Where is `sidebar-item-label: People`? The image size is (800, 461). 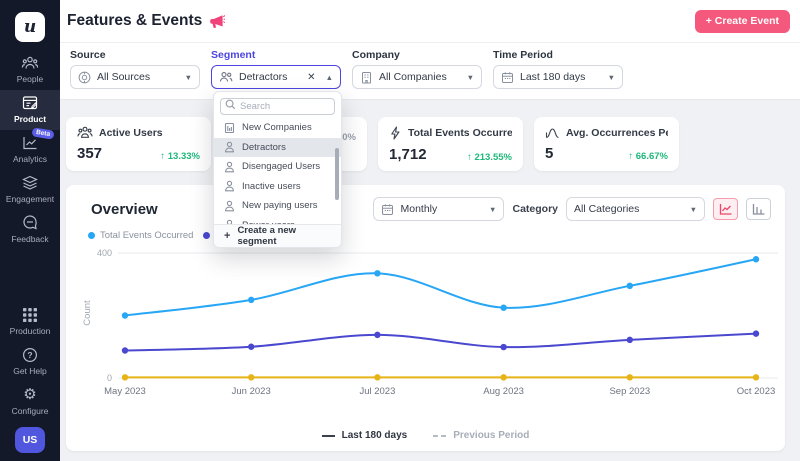 sidebar-item-label: People is located at coordinates (30, 79).